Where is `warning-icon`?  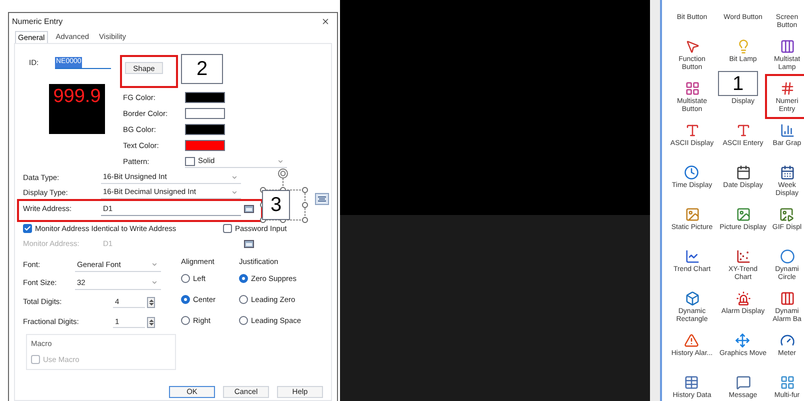
warning-icon is located at coordinates (692, 340).